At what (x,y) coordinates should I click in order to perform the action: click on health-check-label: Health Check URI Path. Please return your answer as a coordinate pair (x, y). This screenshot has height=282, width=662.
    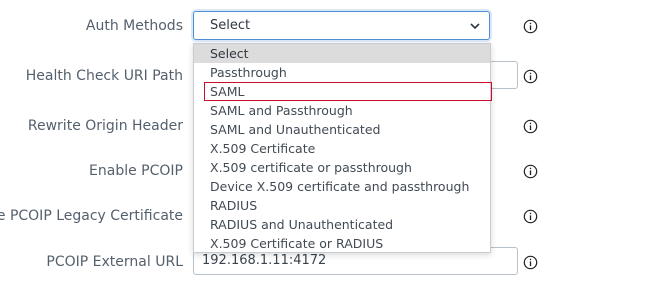
    Looking at the image, I should click on (104, 76).